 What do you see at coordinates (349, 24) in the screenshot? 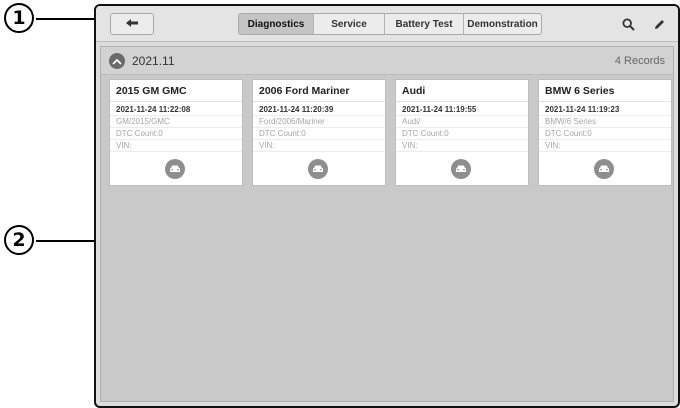
I see `tab-service: Service` at bounding box center [349, 24].